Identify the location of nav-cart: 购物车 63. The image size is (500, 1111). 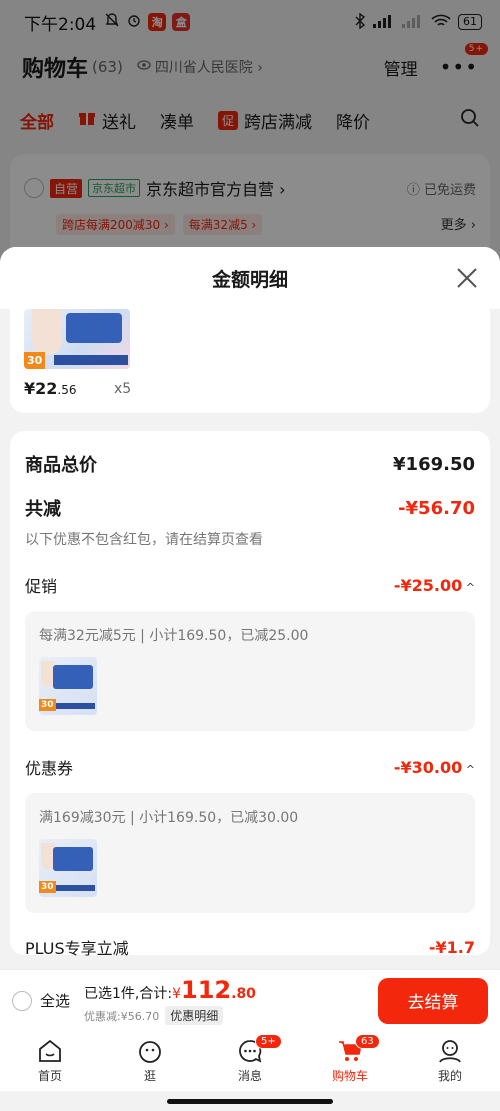
(350, 1059).